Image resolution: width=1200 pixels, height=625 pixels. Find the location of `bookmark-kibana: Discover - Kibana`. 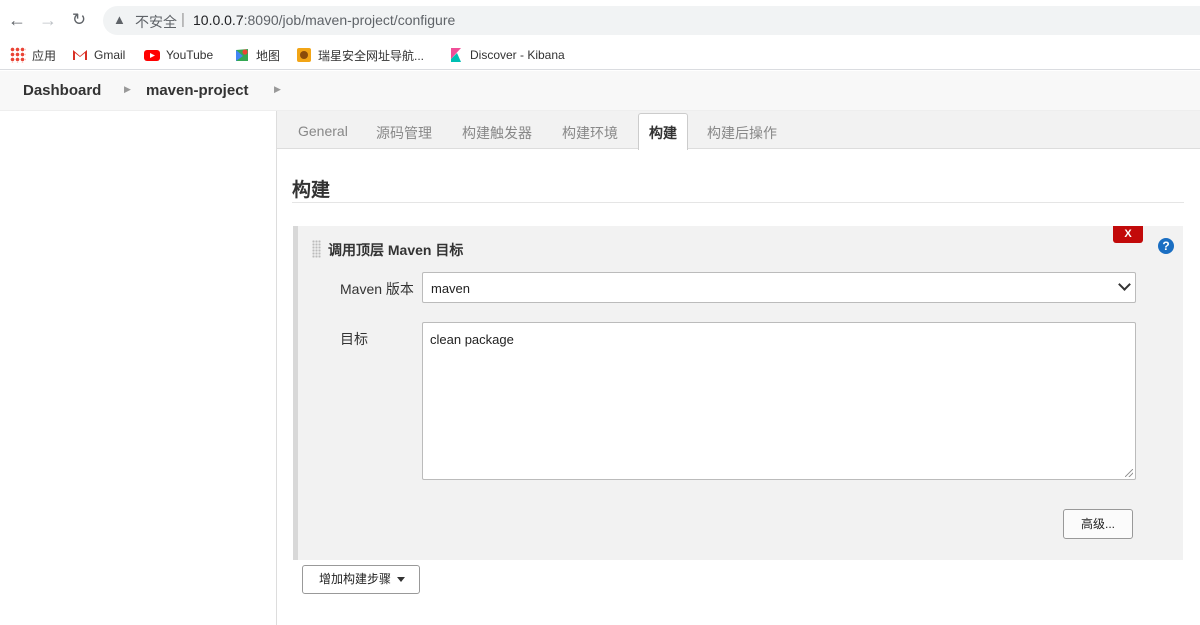

bookmark-kibana: Discover - Kibana is located at coordinates (506, 55).